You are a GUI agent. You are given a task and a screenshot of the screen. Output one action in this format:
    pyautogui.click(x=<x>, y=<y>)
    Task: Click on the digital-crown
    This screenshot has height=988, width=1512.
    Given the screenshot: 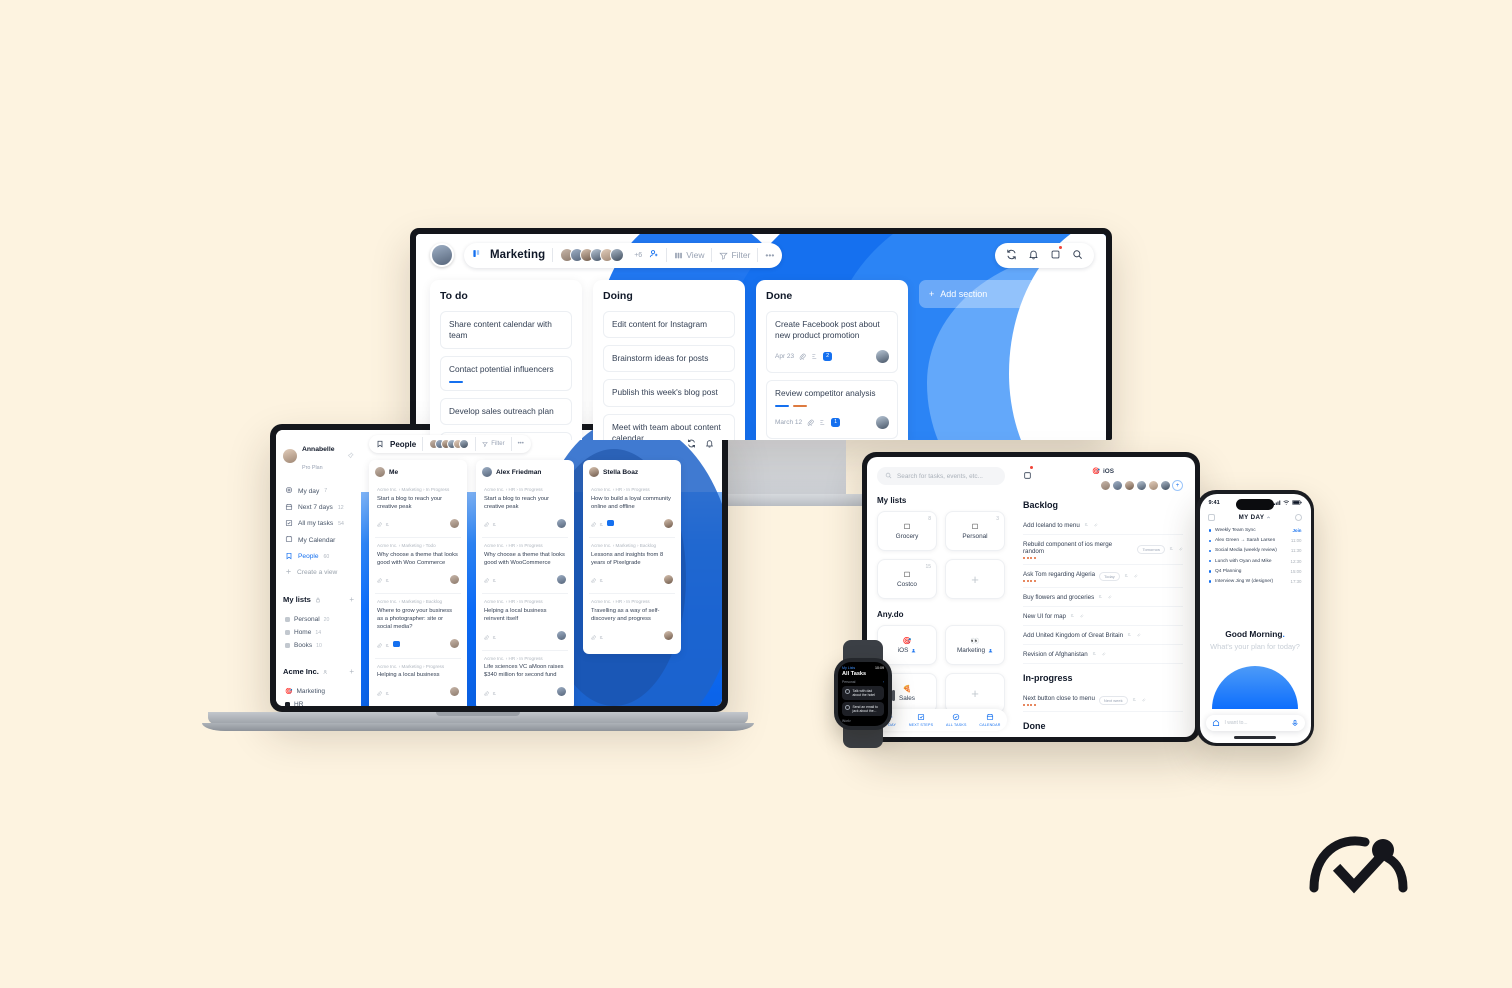 What is the action you would take?
    pyautogui.click(x=893, y=695)
    